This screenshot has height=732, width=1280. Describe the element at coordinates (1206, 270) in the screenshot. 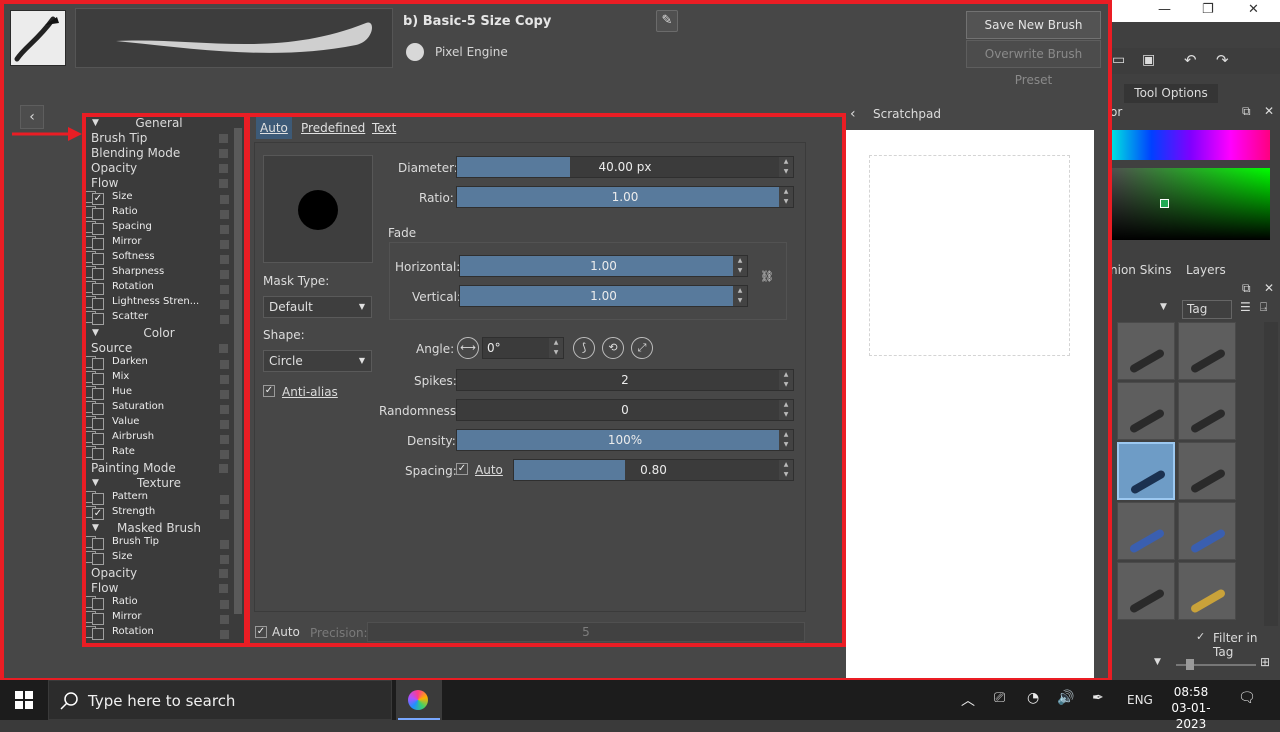

I see `tab-layers: Layers` at that location.